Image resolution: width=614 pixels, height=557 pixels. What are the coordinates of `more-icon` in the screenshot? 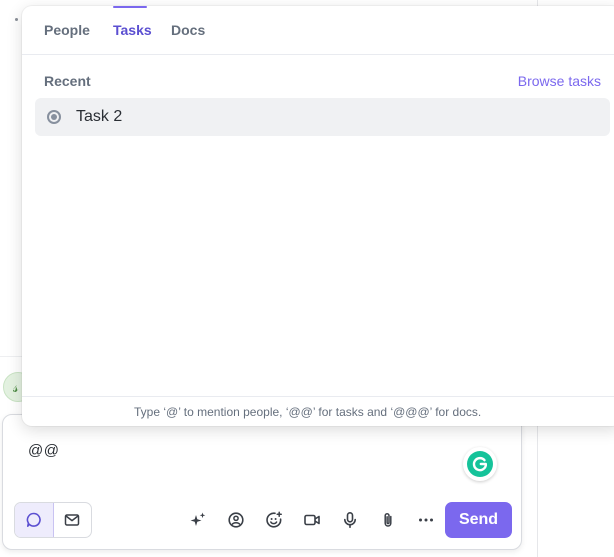 It's located at (426, 520).